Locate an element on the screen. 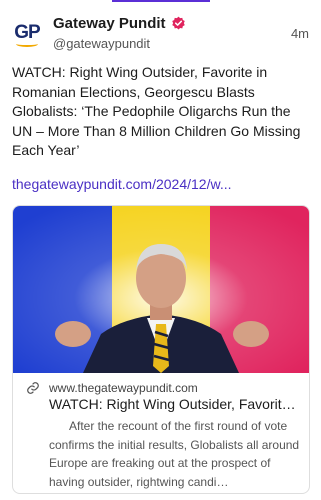  link-preview-url-row: www.thegatewaypundit.com is located at coordinates (112, 388).